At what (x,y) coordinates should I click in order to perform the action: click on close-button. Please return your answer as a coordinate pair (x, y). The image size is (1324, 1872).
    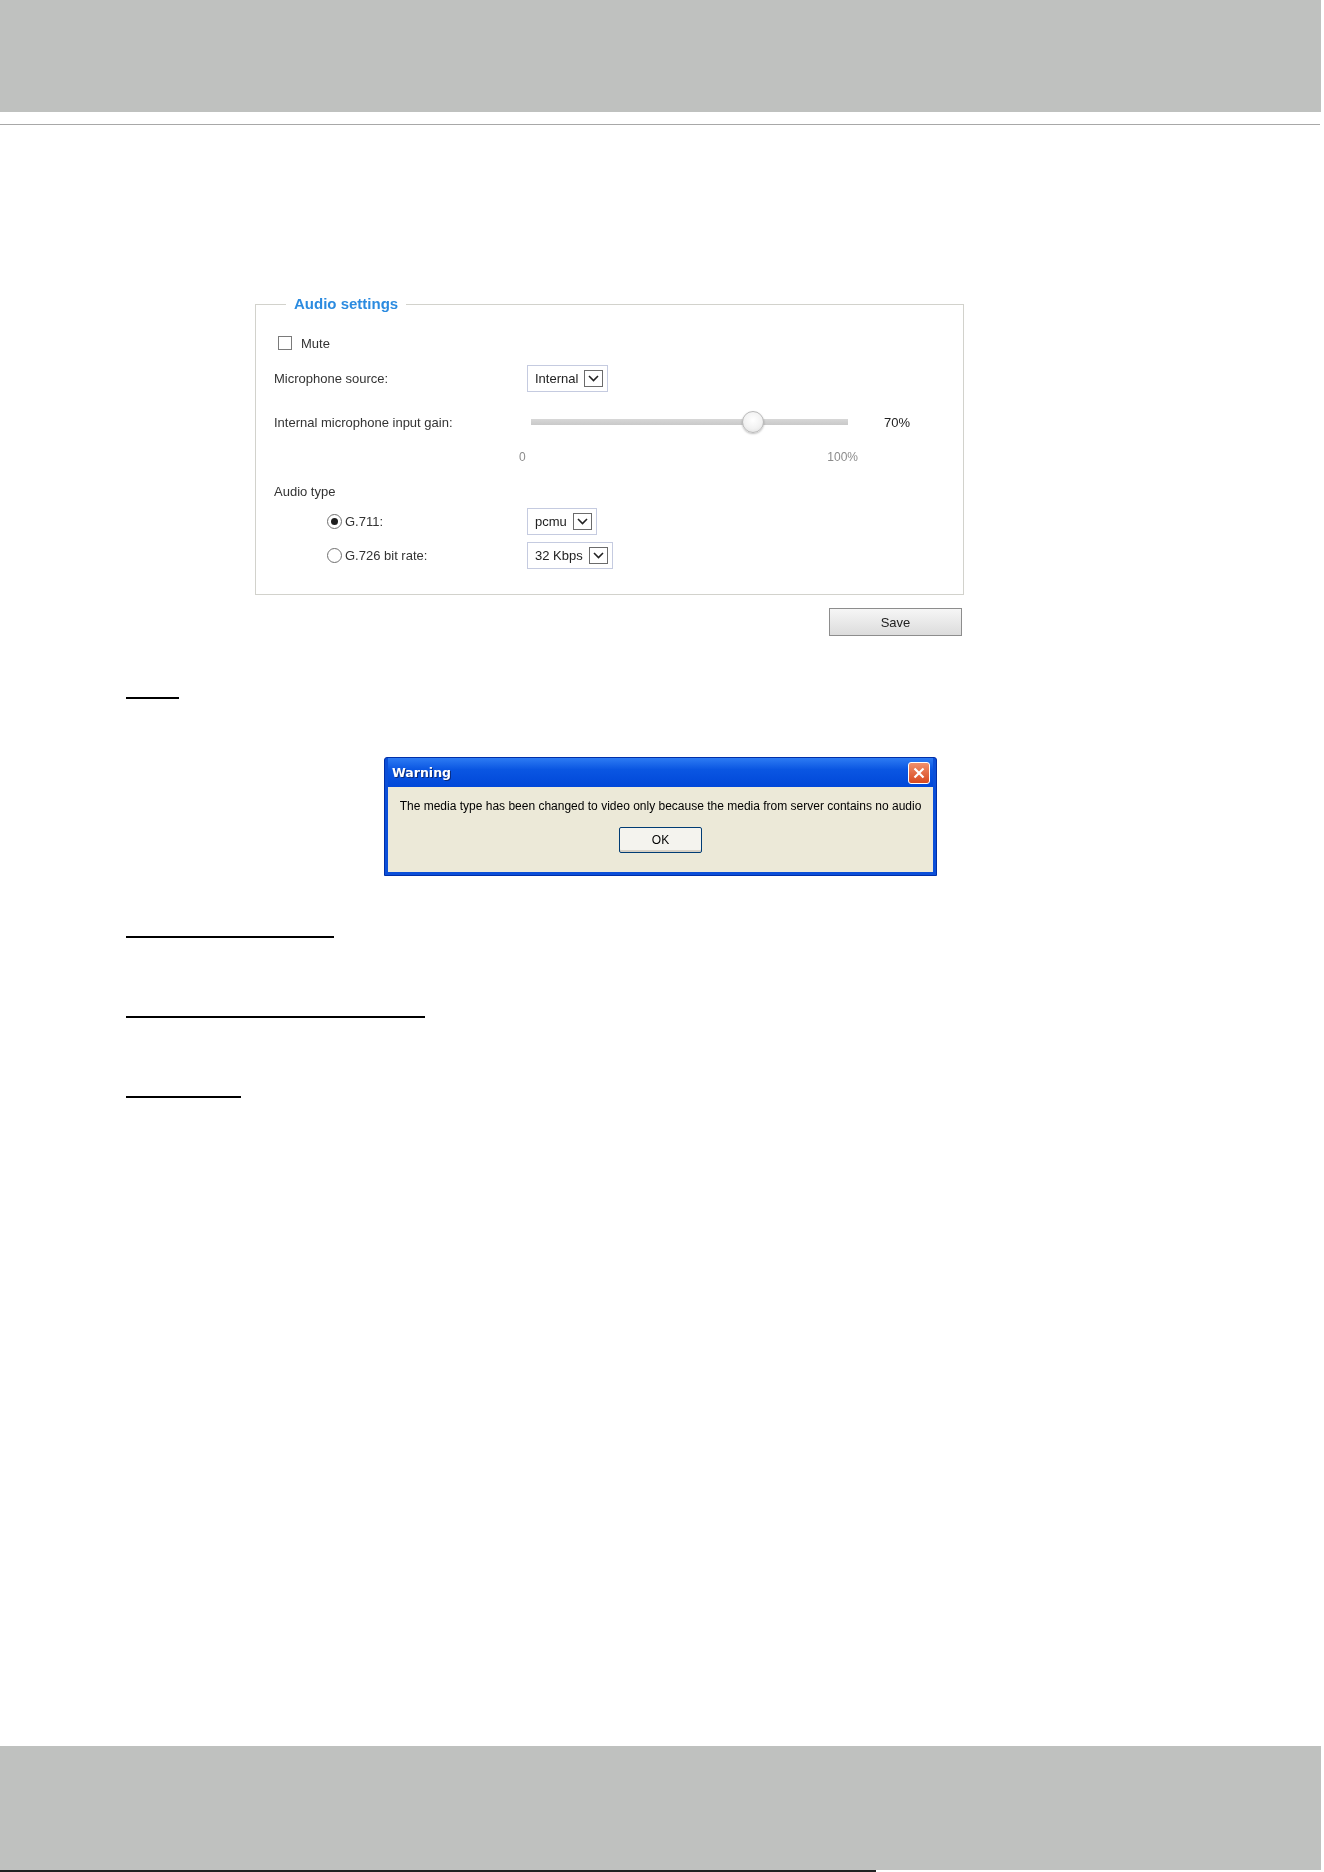
    Looking at the image, I should click on (919, 772).